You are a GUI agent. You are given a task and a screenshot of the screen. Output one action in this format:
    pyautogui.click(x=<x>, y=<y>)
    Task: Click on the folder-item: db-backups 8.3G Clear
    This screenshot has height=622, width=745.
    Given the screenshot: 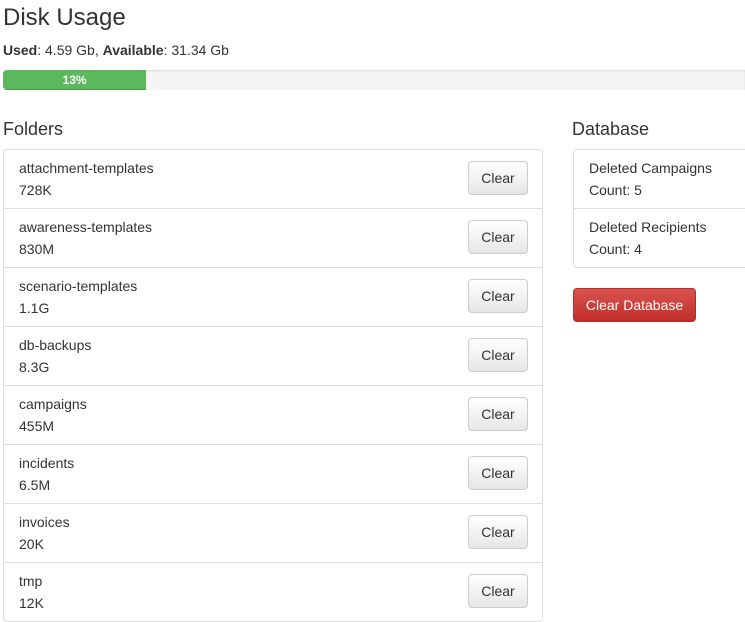 What is the action you would take?
    pyautogui.click(x=273, y=355)
    